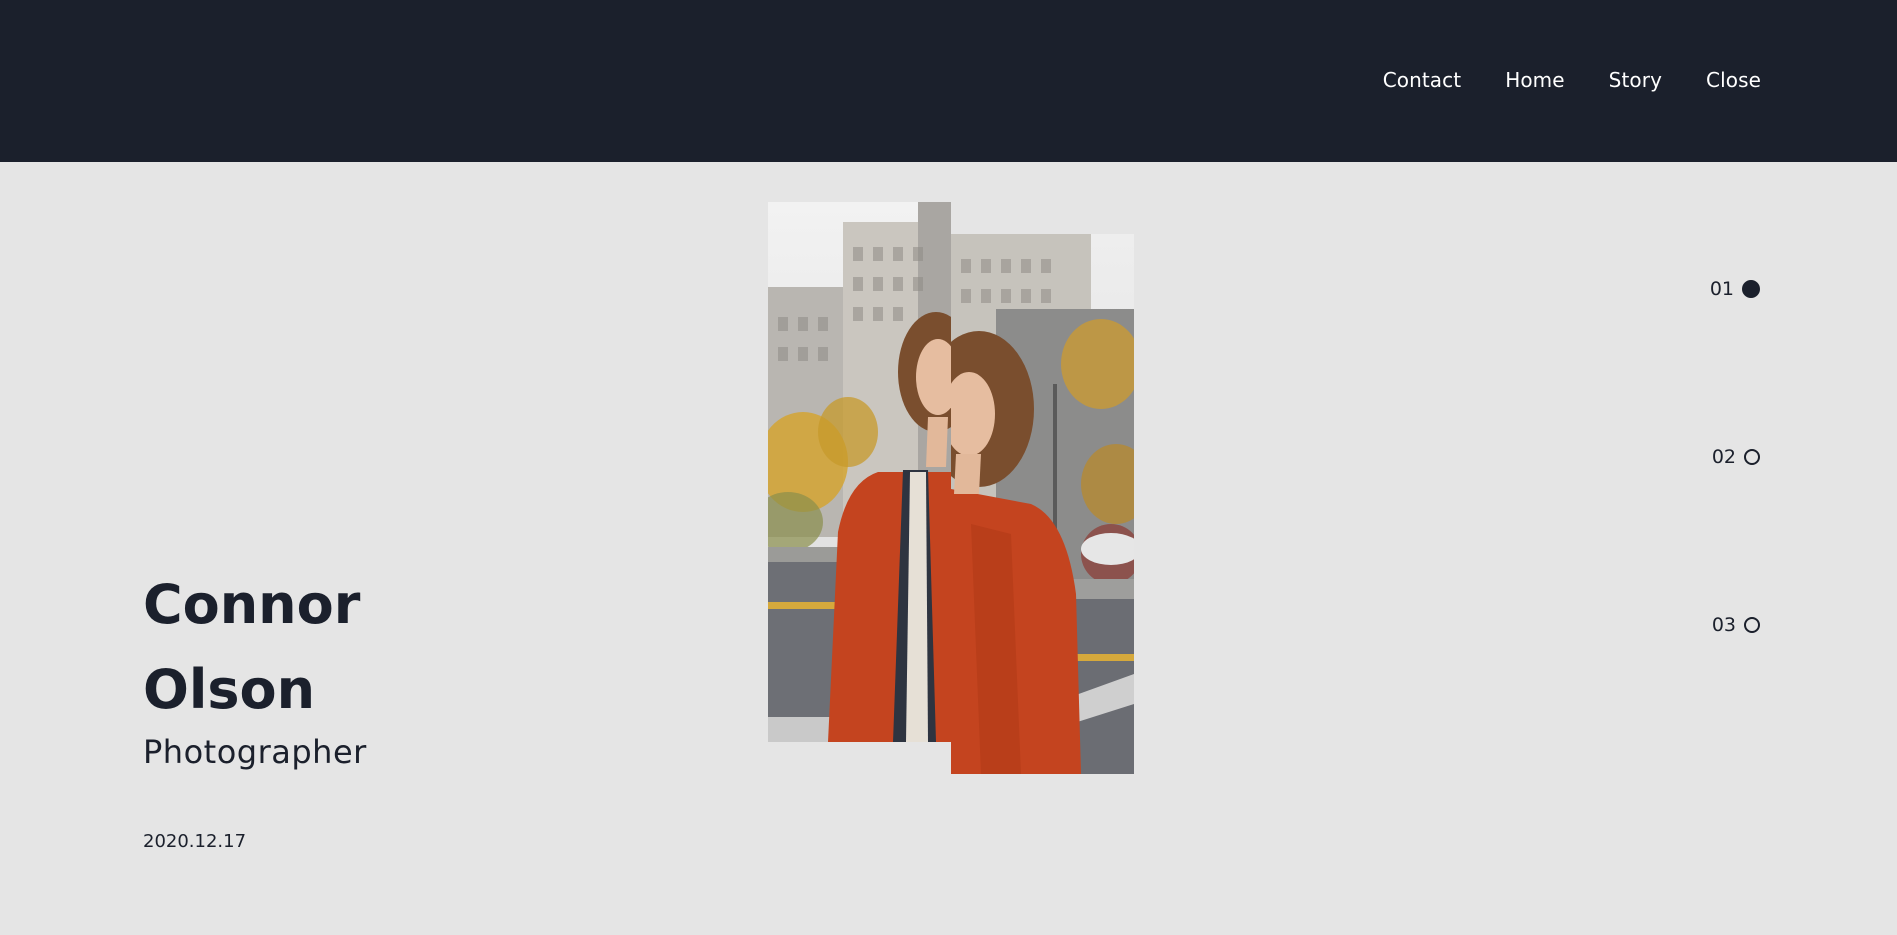 The width and height of the screenshot is (1897, 935). I want to click on hero-photo-left, so click(859, 472).